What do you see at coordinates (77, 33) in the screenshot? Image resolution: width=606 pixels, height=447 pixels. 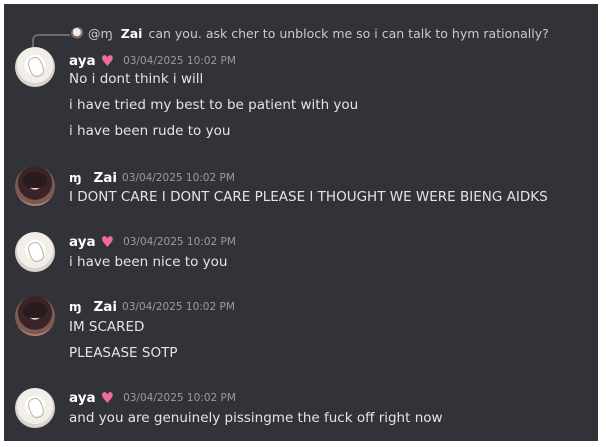 I see `reply-avatar` at bounding box center [77, 33].